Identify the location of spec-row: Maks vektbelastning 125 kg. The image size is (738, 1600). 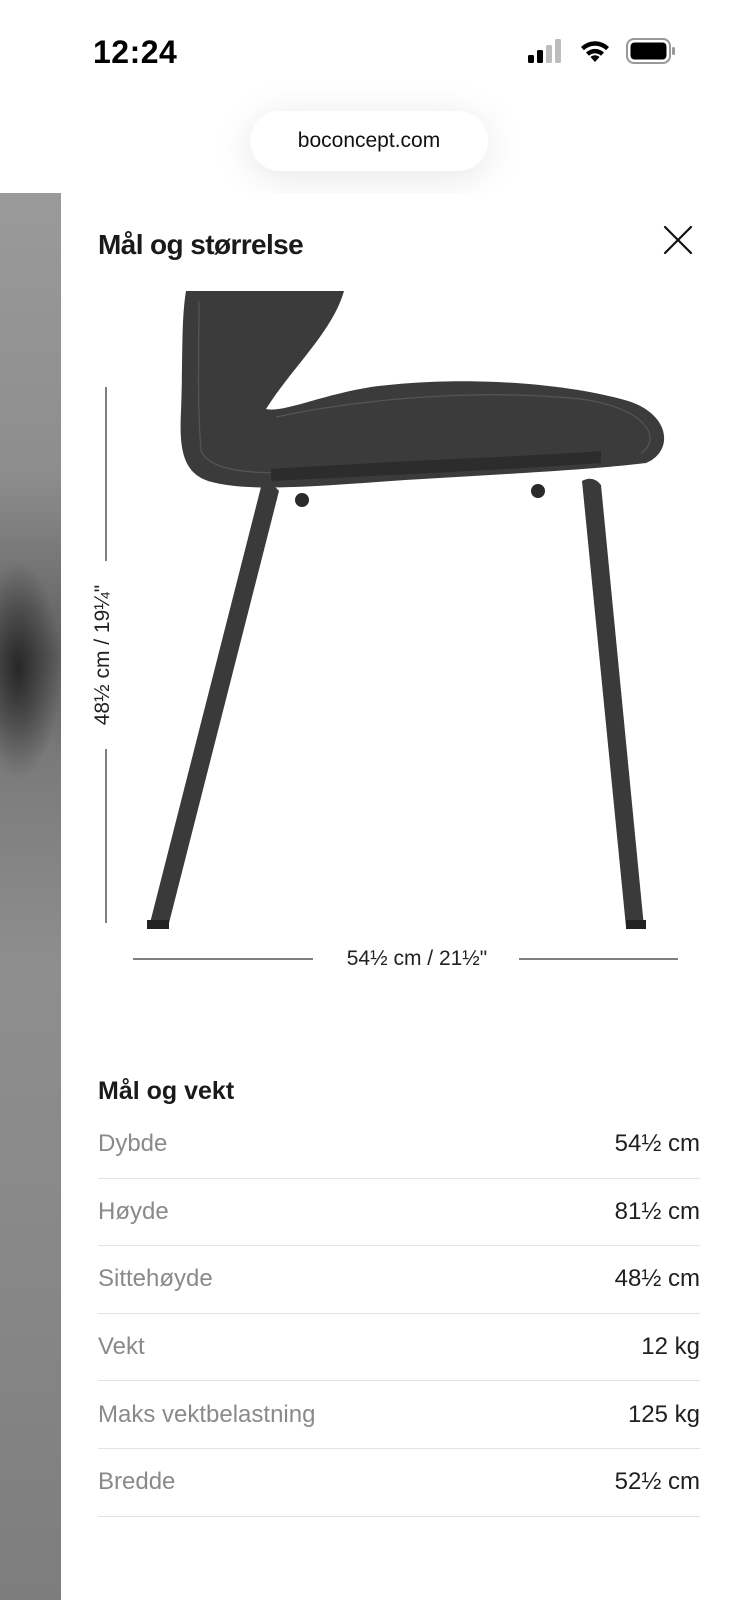
(399, 1415).